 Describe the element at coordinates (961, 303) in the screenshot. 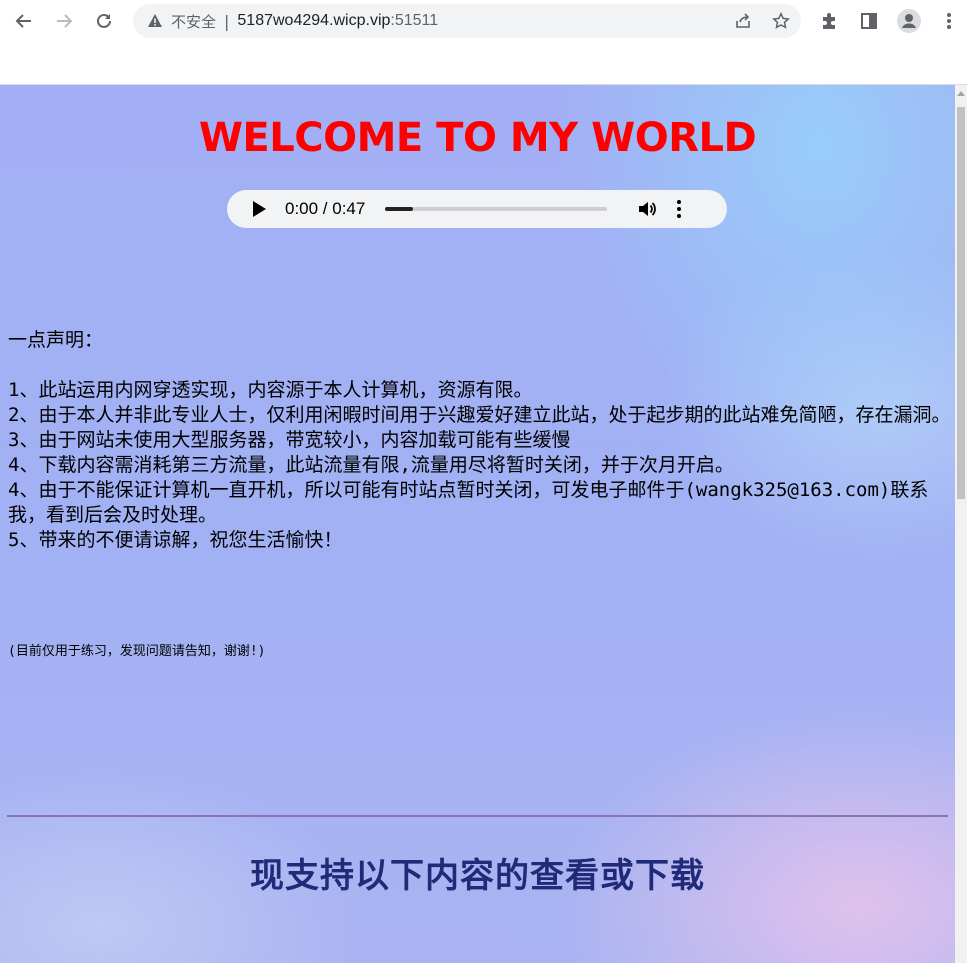

I see `scrollbar-thumb` at that location.